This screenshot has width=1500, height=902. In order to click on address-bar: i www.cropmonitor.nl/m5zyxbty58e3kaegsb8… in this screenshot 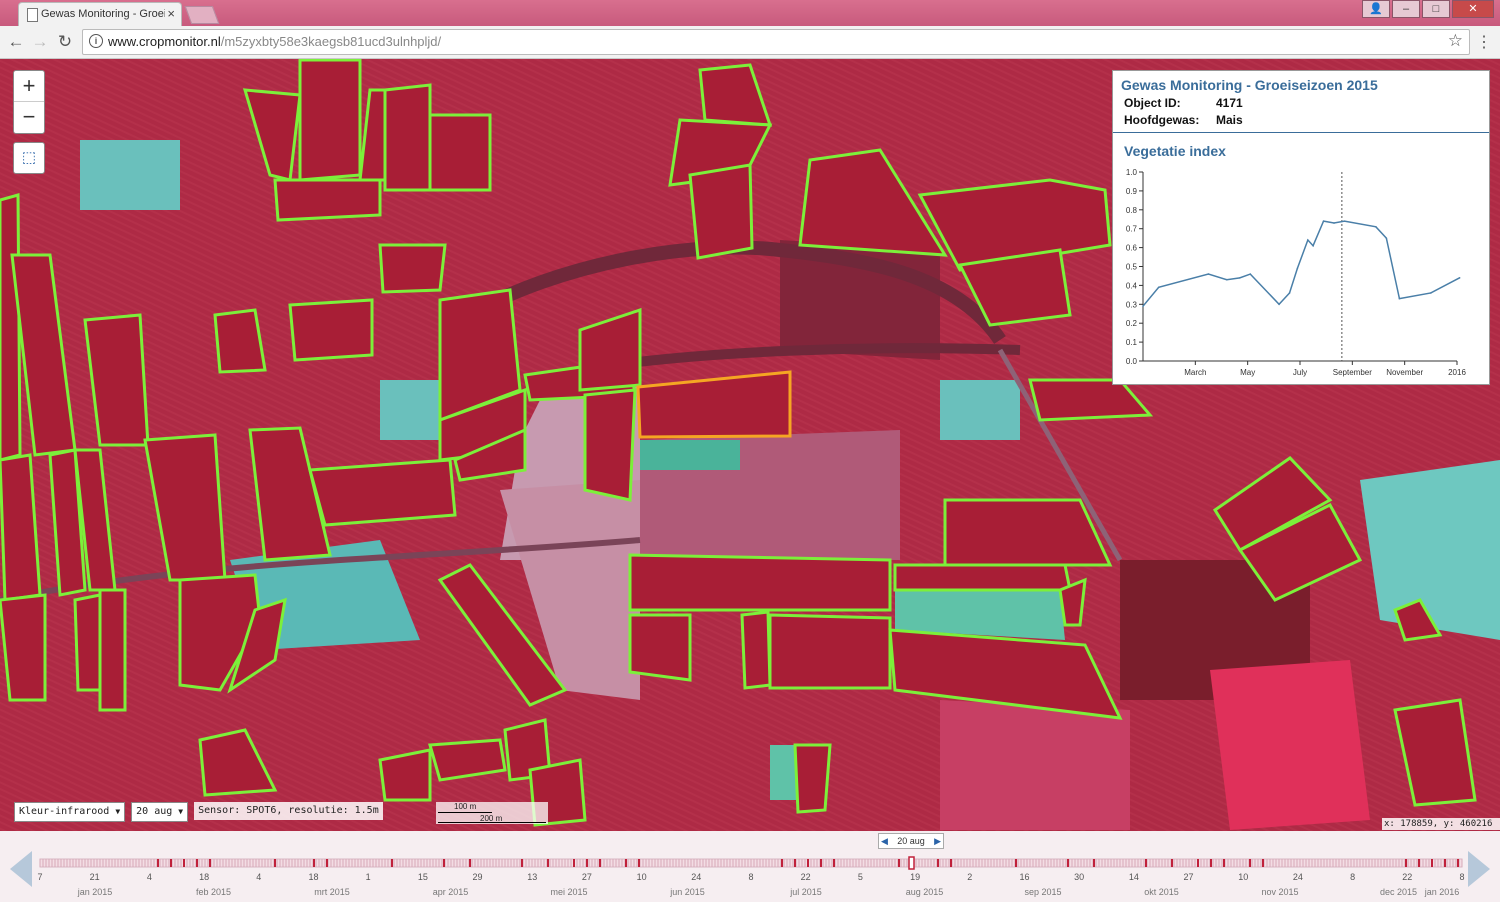, I will do `click(776, 42)`.